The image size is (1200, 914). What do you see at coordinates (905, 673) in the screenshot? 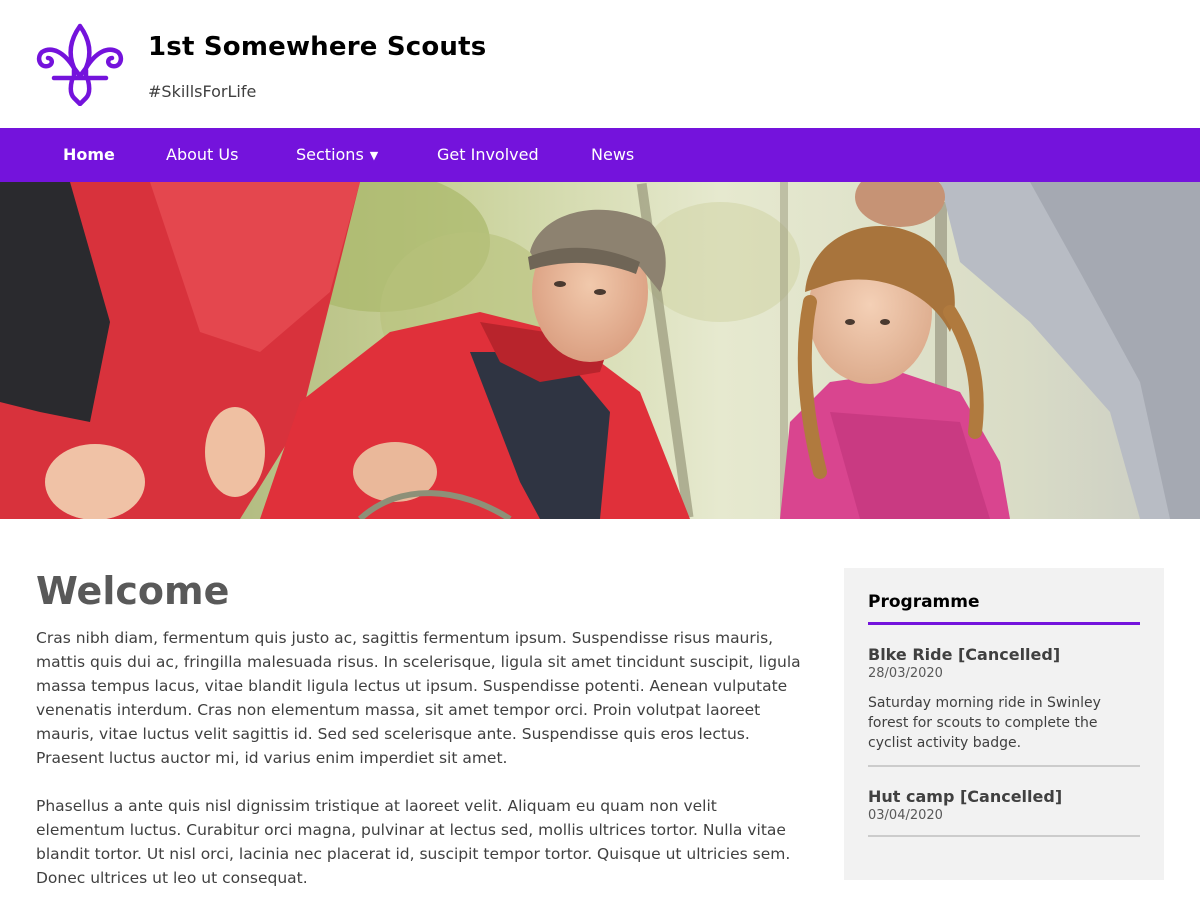
I see `event-date: 28/03/2020` at bounding box center [905, 673].